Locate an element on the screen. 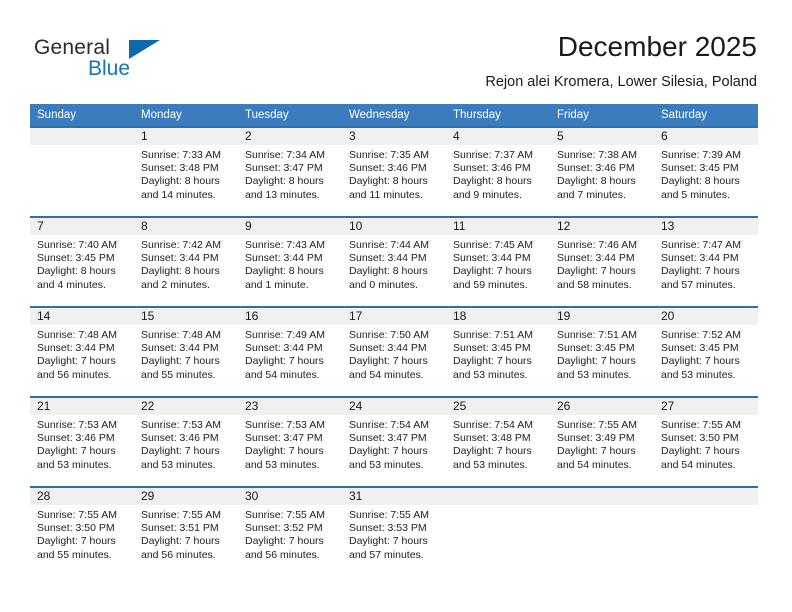 This screenshot has height=612, width=792. day-daylight2-text: and 54 minutes. is located at coordinates (594, 464).